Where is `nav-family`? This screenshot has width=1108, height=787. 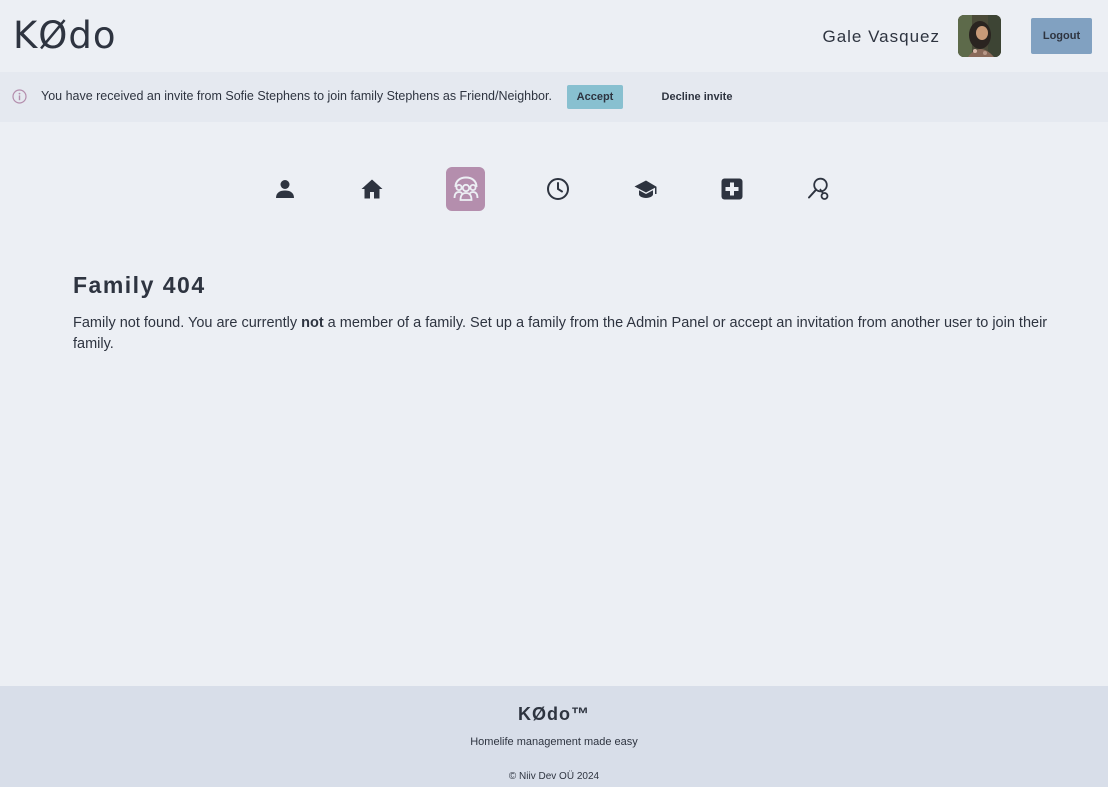 nav-family is located at coordinates (465, 189).